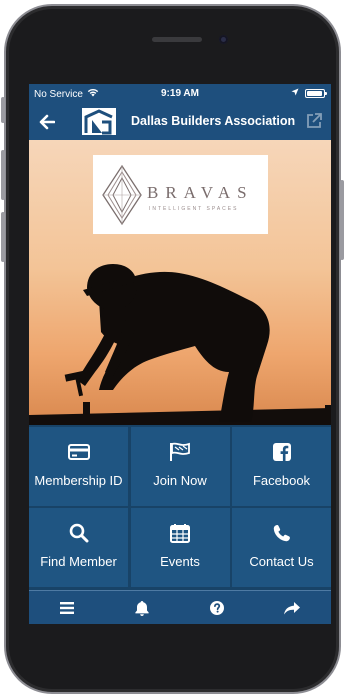  I want to click on external-link-icon, so click(314, 123).